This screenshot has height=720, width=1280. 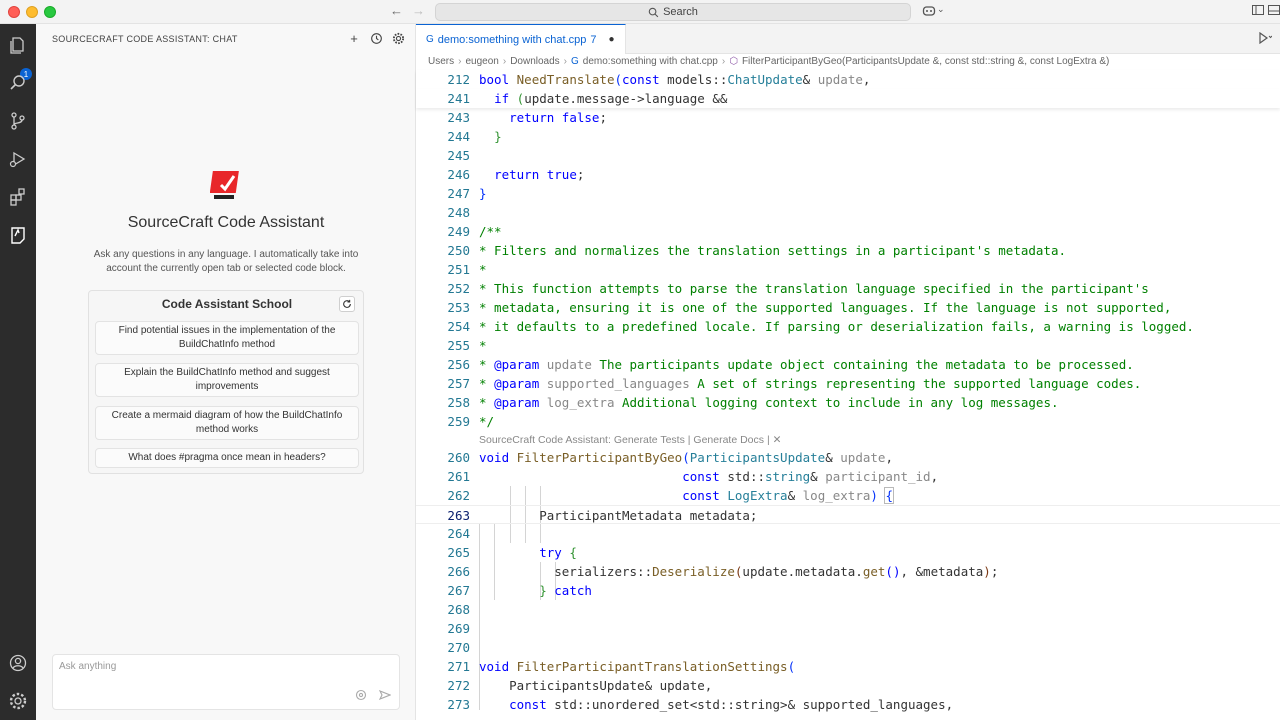 What do you see at coordinates (227, 304) in the screenshot?
I see `school-title: Code Assistant School` at bounding box center [227, 304].